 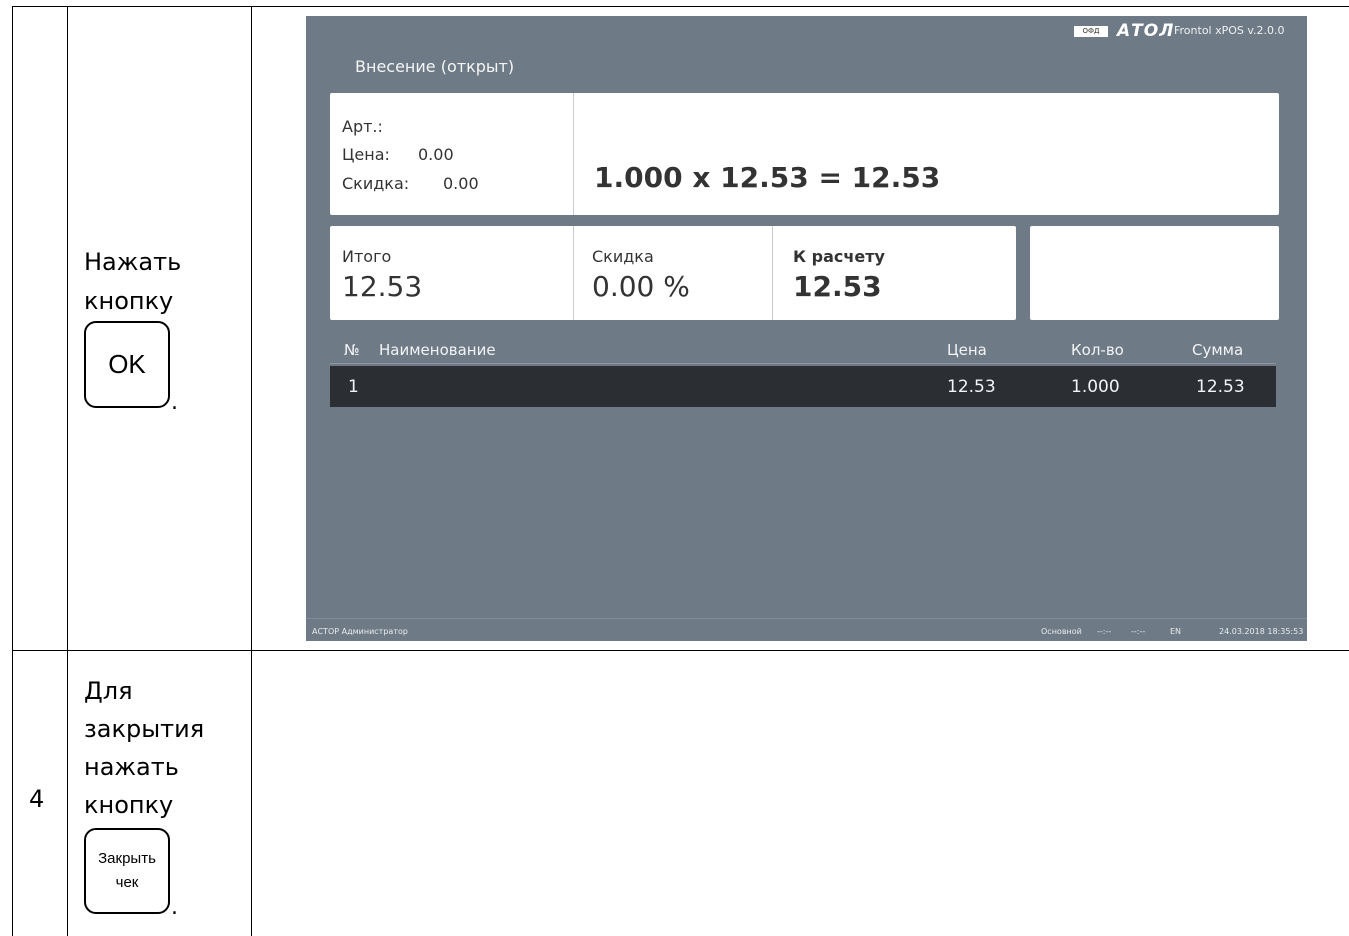 What do you see at coordinates (839, 256) in the screenshot?
I see `to-pay-label: К расчету` at bounding box center [839, 256].